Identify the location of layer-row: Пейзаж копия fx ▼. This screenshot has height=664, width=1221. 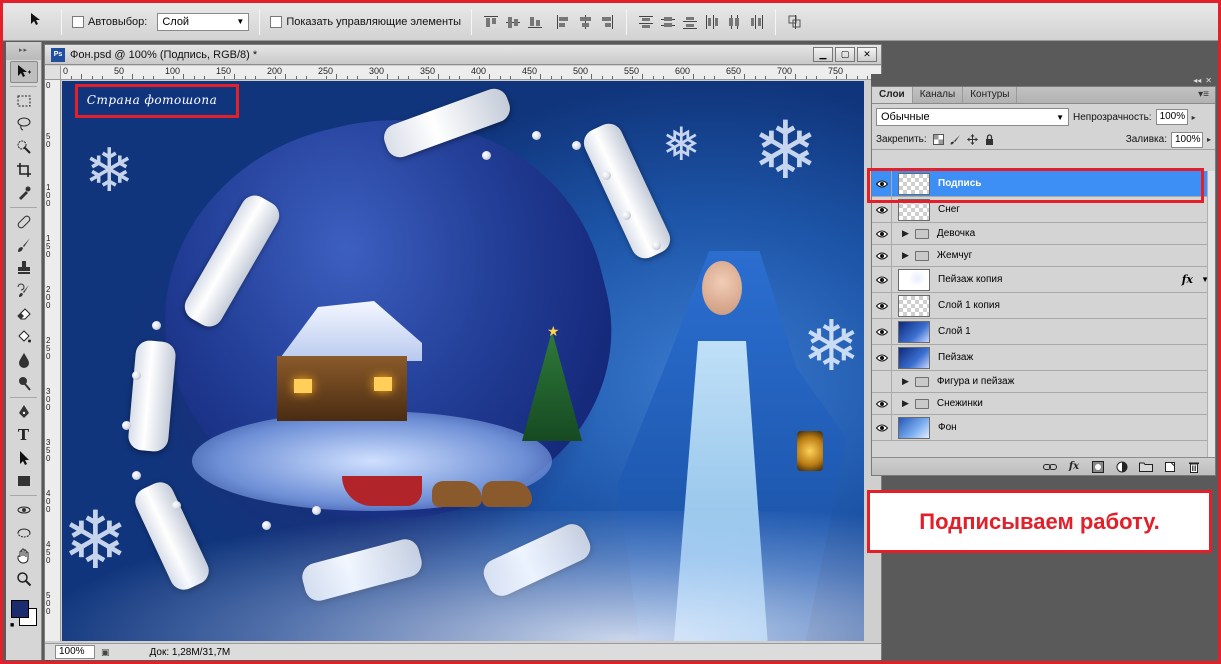
(1043, 280).